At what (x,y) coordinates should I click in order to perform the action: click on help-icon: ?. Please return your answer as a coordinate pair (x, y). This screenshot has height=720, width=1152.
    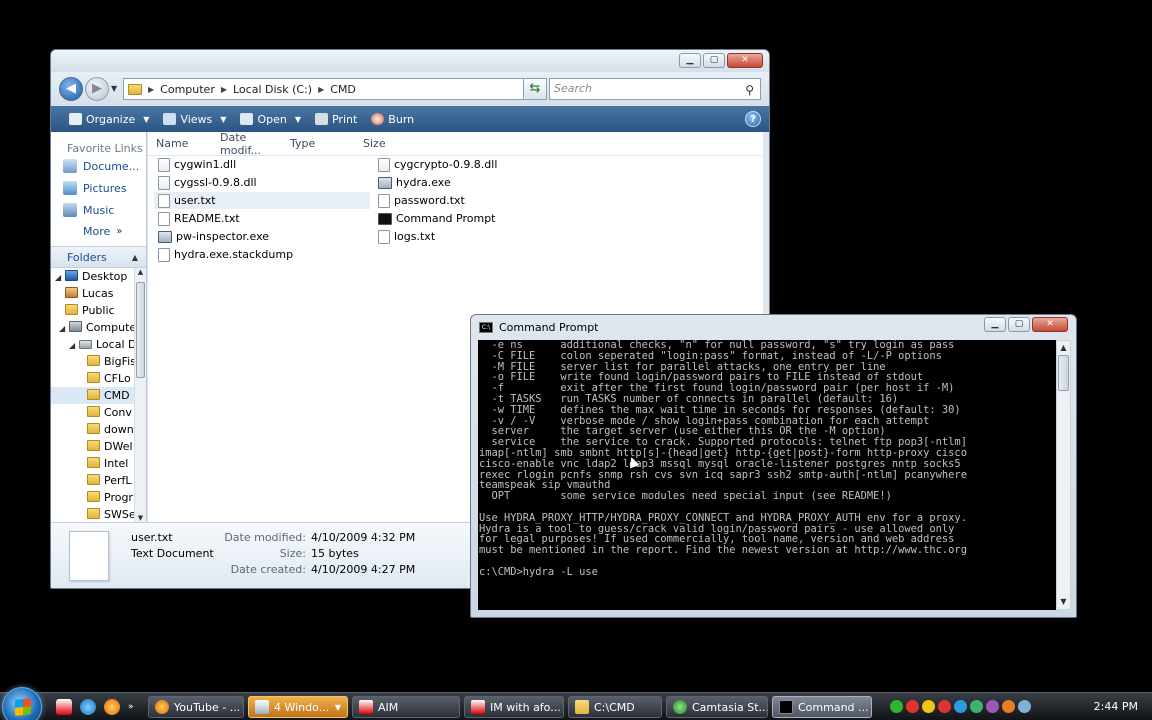
    Looking at the image, I should click on (753, 119).